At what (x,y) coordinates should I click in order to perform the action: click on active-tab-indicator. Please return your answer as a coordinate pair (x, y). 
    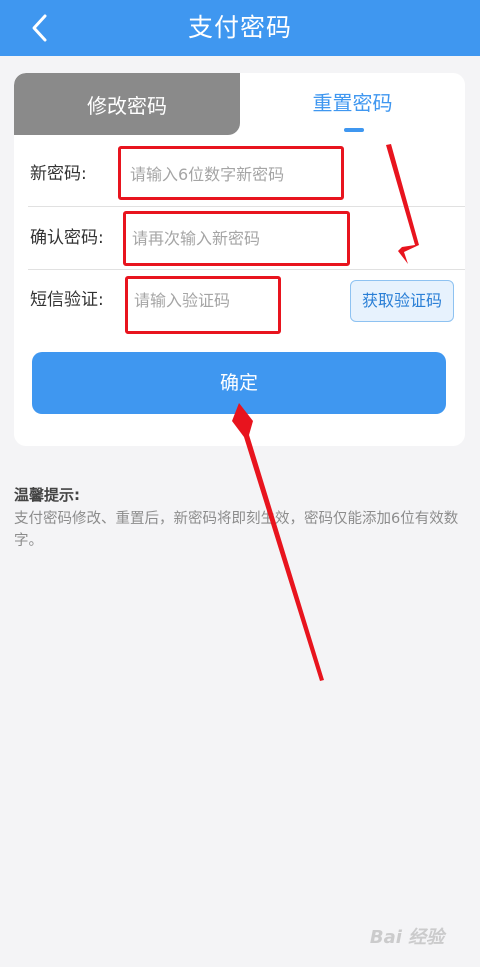
    Looking at the image, I should click on (354, 130).